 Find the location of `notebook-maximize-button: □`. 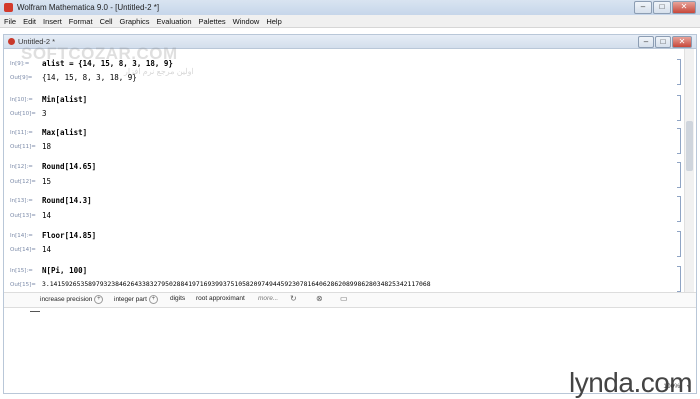

notebook-maximize-button: □ is located at coordinates (663, 42).